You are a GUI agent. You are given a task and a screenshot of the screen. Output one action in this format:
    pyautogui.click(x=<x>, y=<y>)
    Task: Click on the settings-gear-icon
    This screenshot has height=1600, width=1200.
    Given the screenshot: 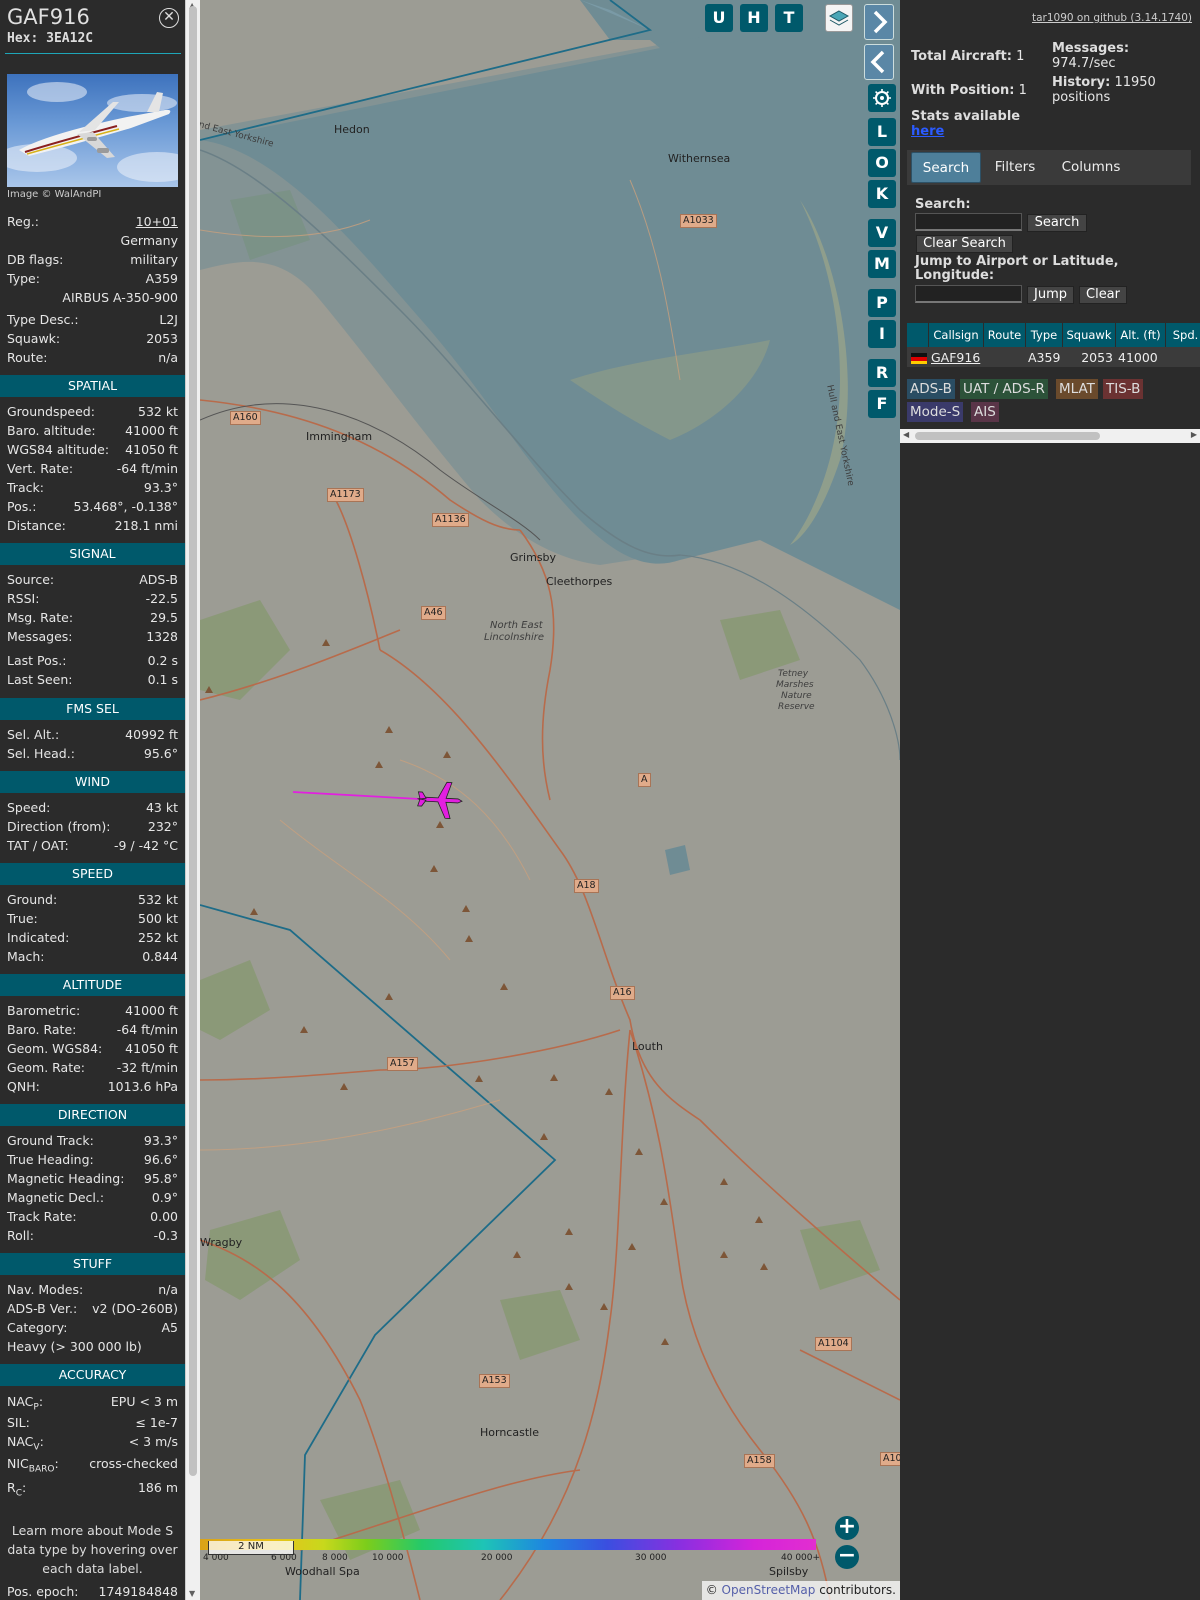 What is the action you would take?
    pyautogui.click(x=882, y=98)
    